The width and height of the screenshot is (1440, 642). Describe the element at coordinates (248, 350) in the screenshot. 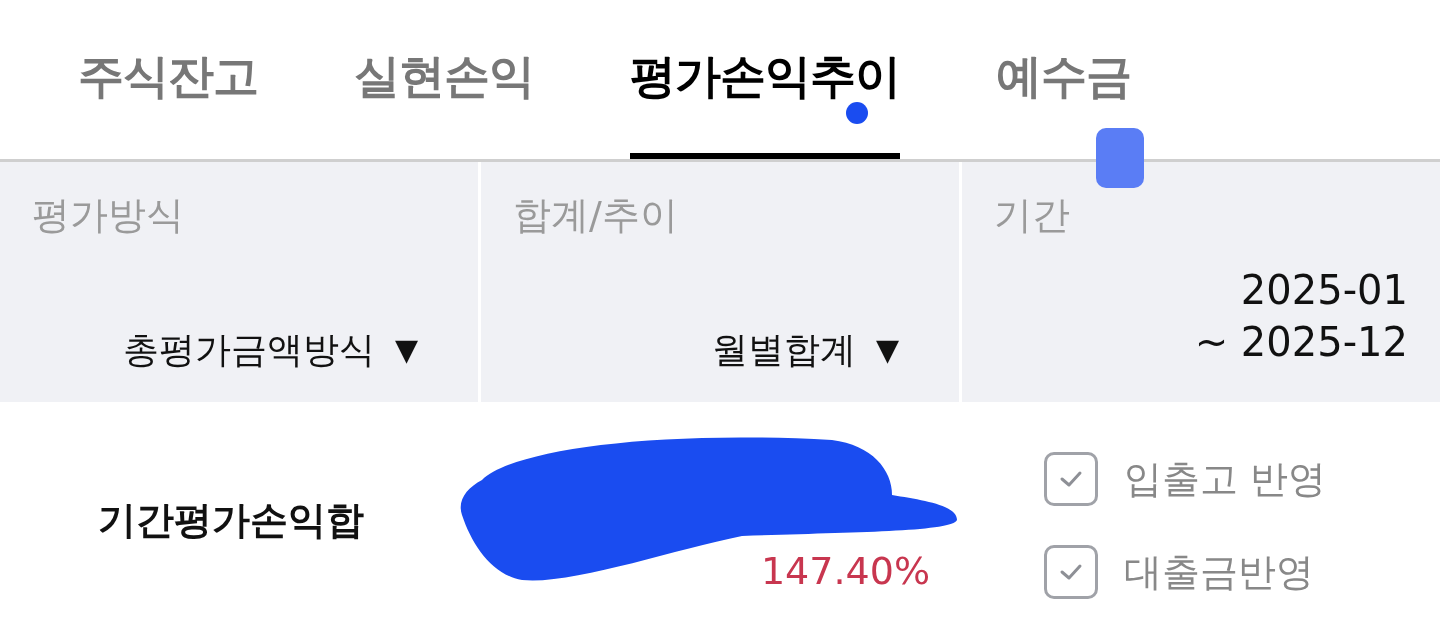

I see `filter-value: 총평가금액방식` at that location.